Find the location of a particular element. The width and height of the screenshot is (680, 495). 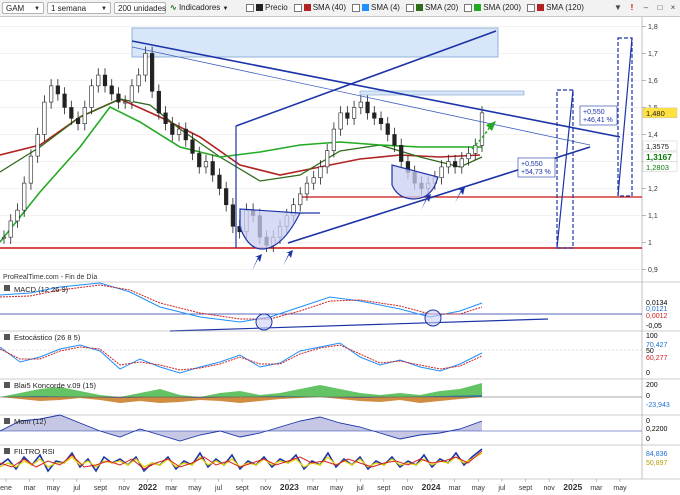

resistance-zone-thin is located at coordinates (442, 93).